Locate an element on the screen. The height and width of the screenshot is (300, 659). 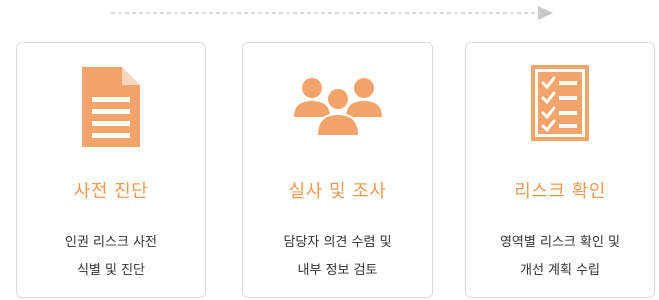
checklist-icon is located at coordinates (560, 103).